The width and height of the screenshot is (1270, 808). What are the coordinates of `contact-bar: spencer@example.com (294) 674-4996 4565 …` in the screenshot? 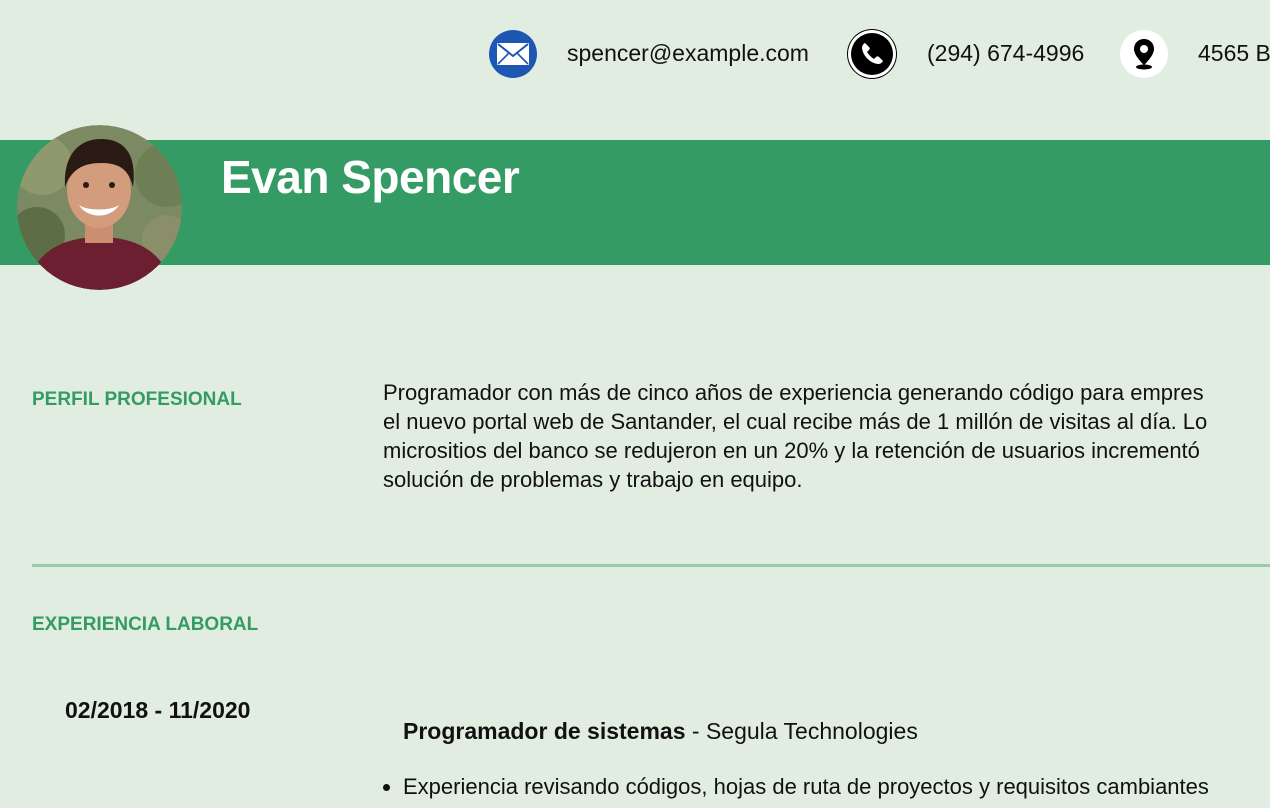 It's located at (635, 54).